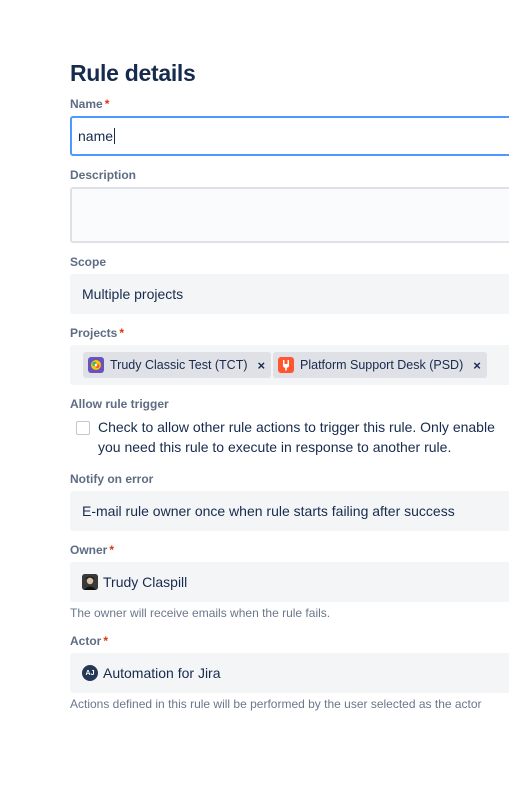 The height and width of the screenshot is (798, 509). I want to click on owner-select-value: Trudy Claspill, so click(145, 582).